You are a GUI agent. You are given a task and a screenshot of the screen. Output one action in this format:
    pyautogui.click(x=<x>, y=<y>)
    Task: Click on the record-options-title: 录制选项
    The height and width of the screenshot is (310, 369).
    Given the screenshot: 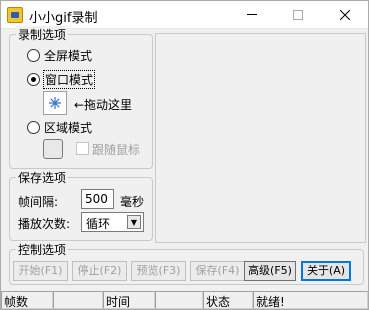 What is the action you would take?
    pyautogui.click(x=42, y=34)
    